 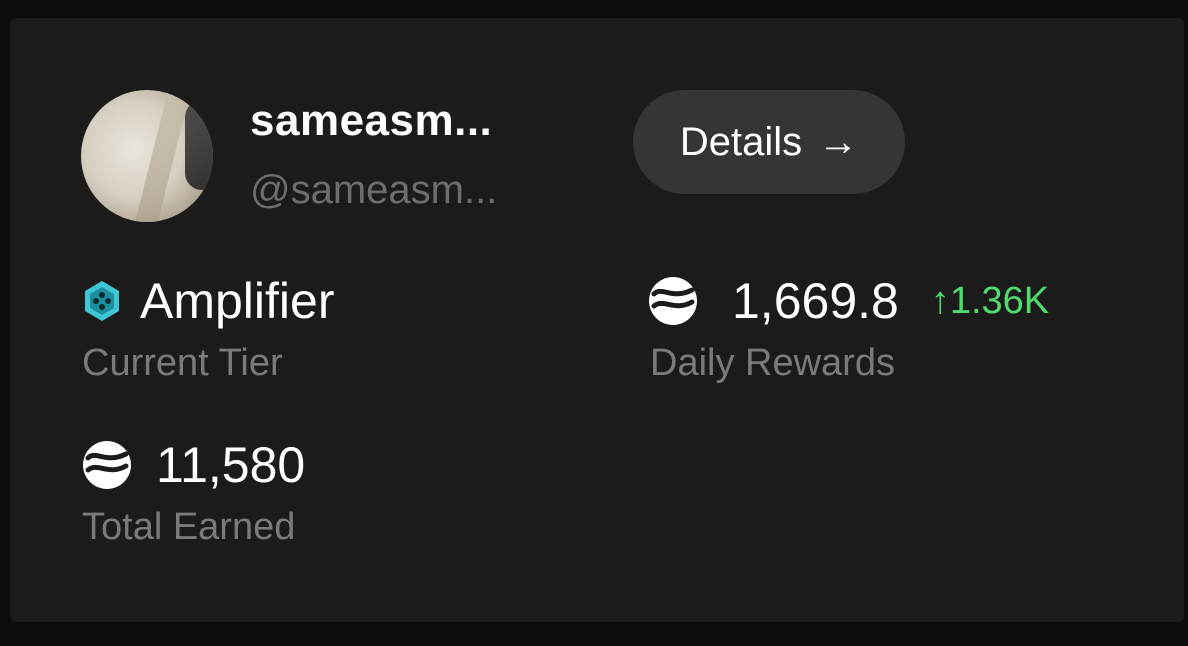 I want to click on daily-rewards-value: 1,669.8, so click(x=815, y=301).